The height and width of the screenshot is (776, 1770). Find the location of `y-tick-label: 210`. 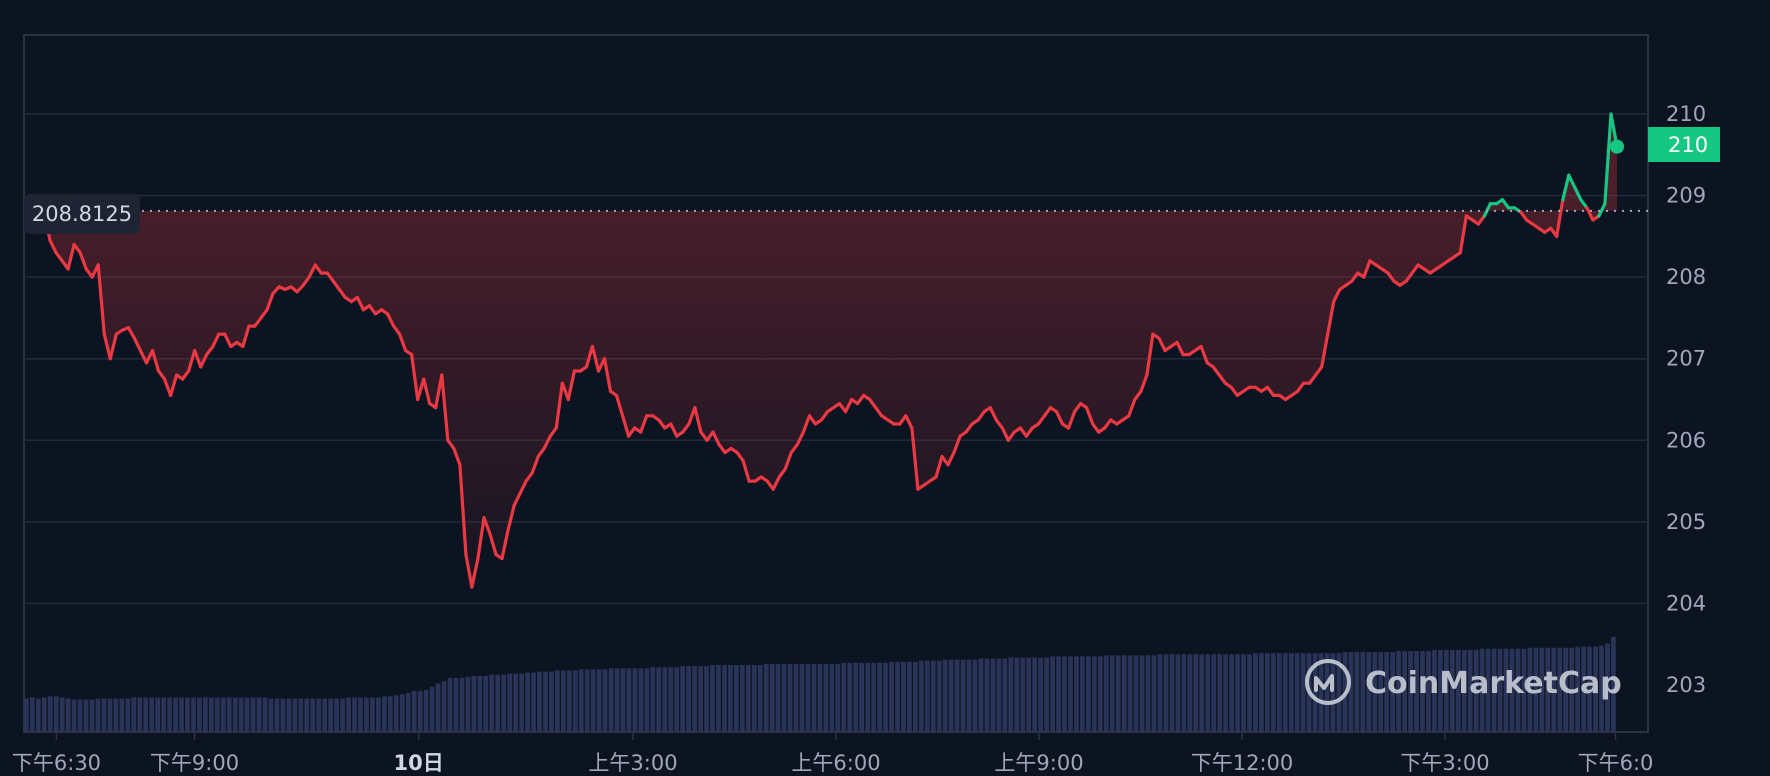

y-tick-label: 210 is located at coordinates (1686, 114).